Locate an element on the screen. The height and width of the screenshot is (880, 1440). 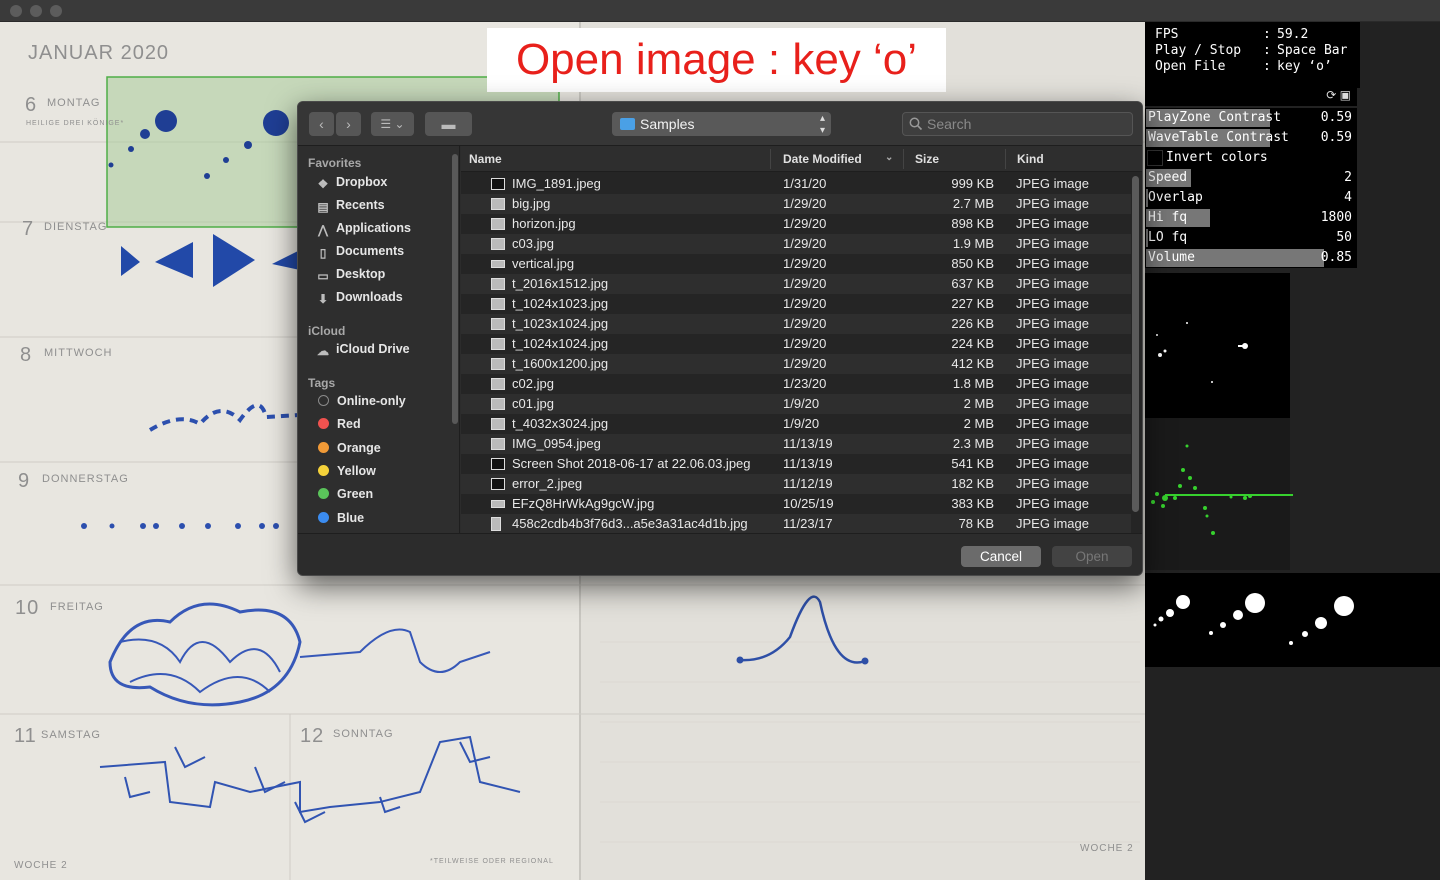
sidebar-item-downloads: ⬇ Downloads is located at coordinates (359, 297).